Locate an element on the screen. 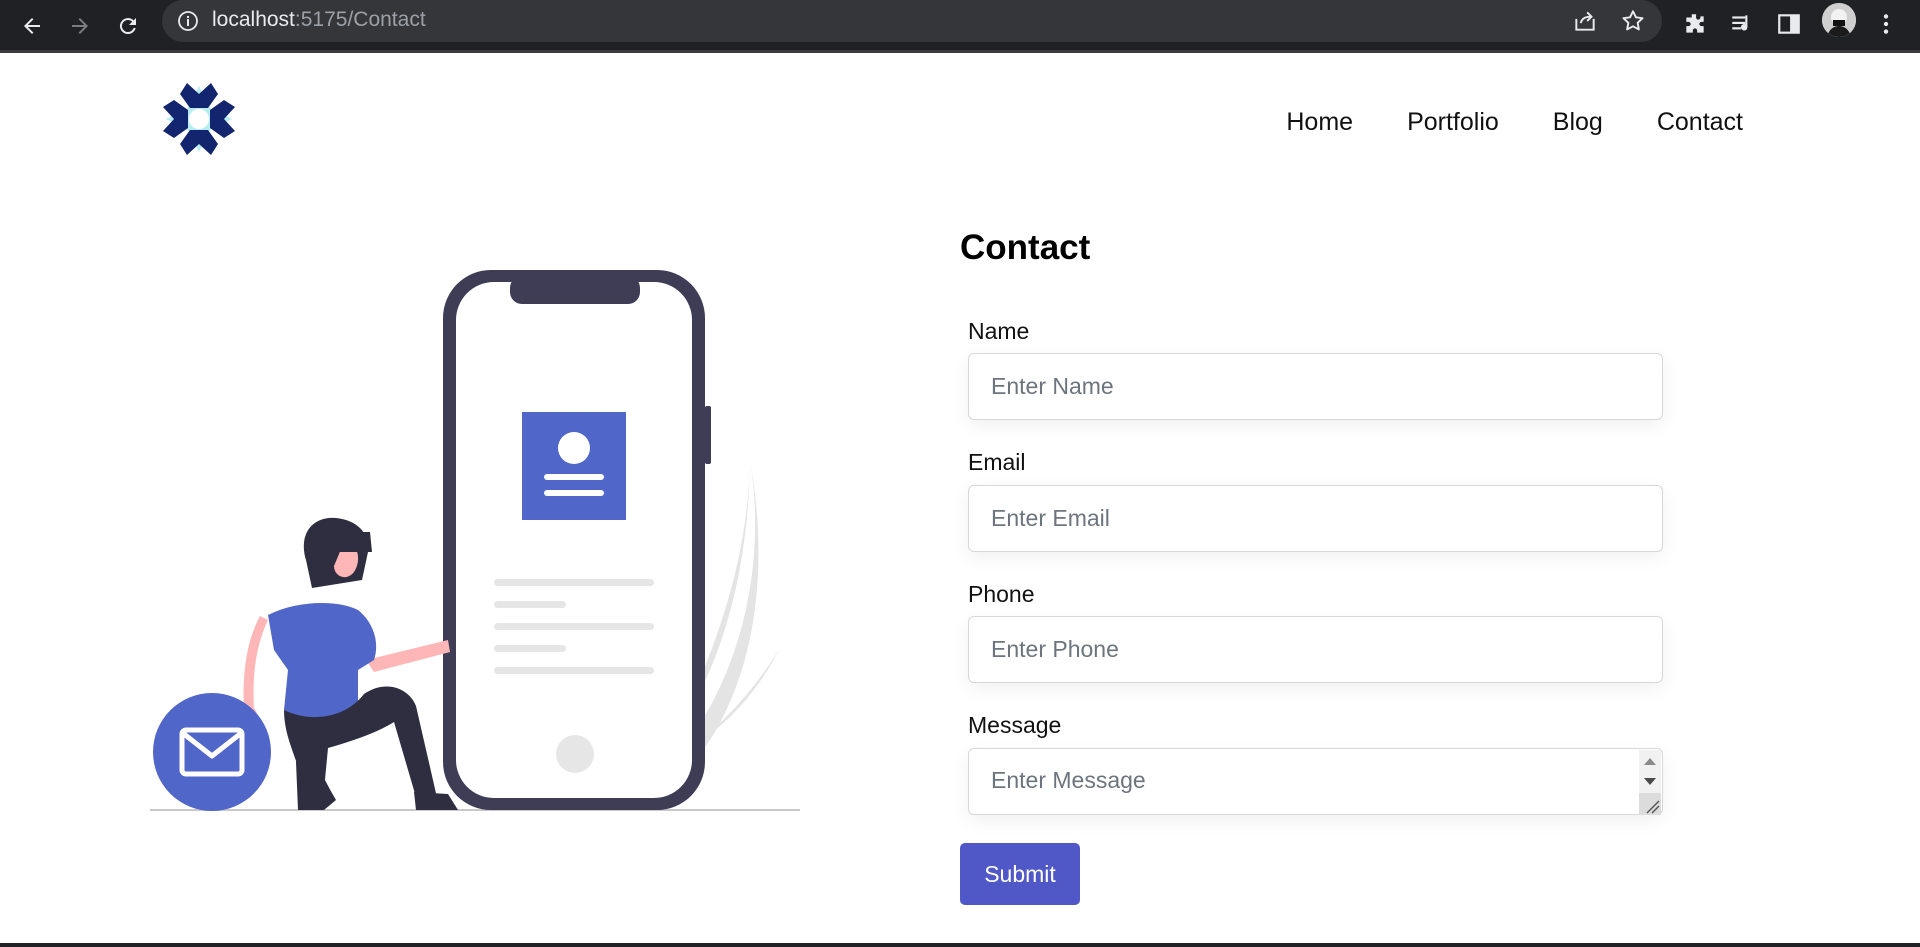  name-field-wrapper is located at coordinates (1315, 386).